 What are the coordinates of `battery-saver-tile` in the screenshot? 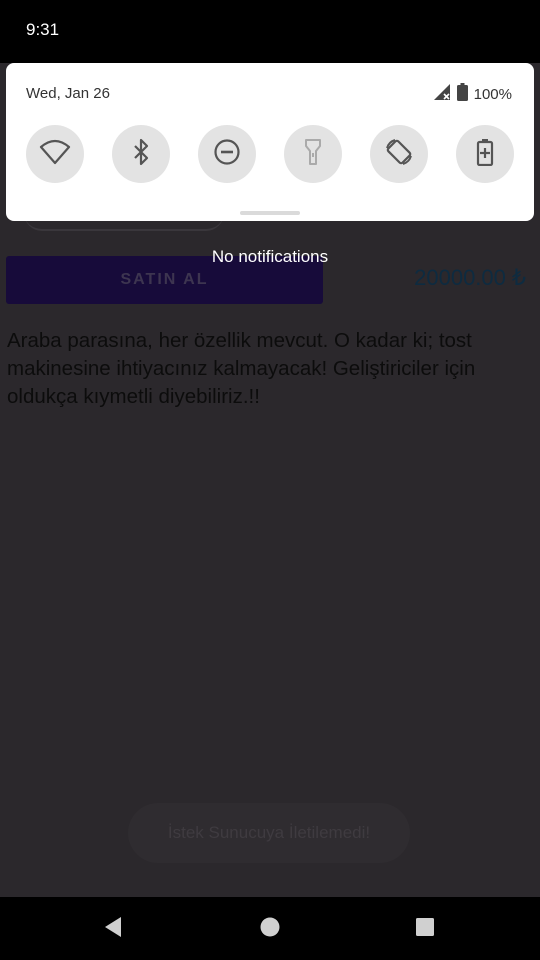 It's located at (485, 154).